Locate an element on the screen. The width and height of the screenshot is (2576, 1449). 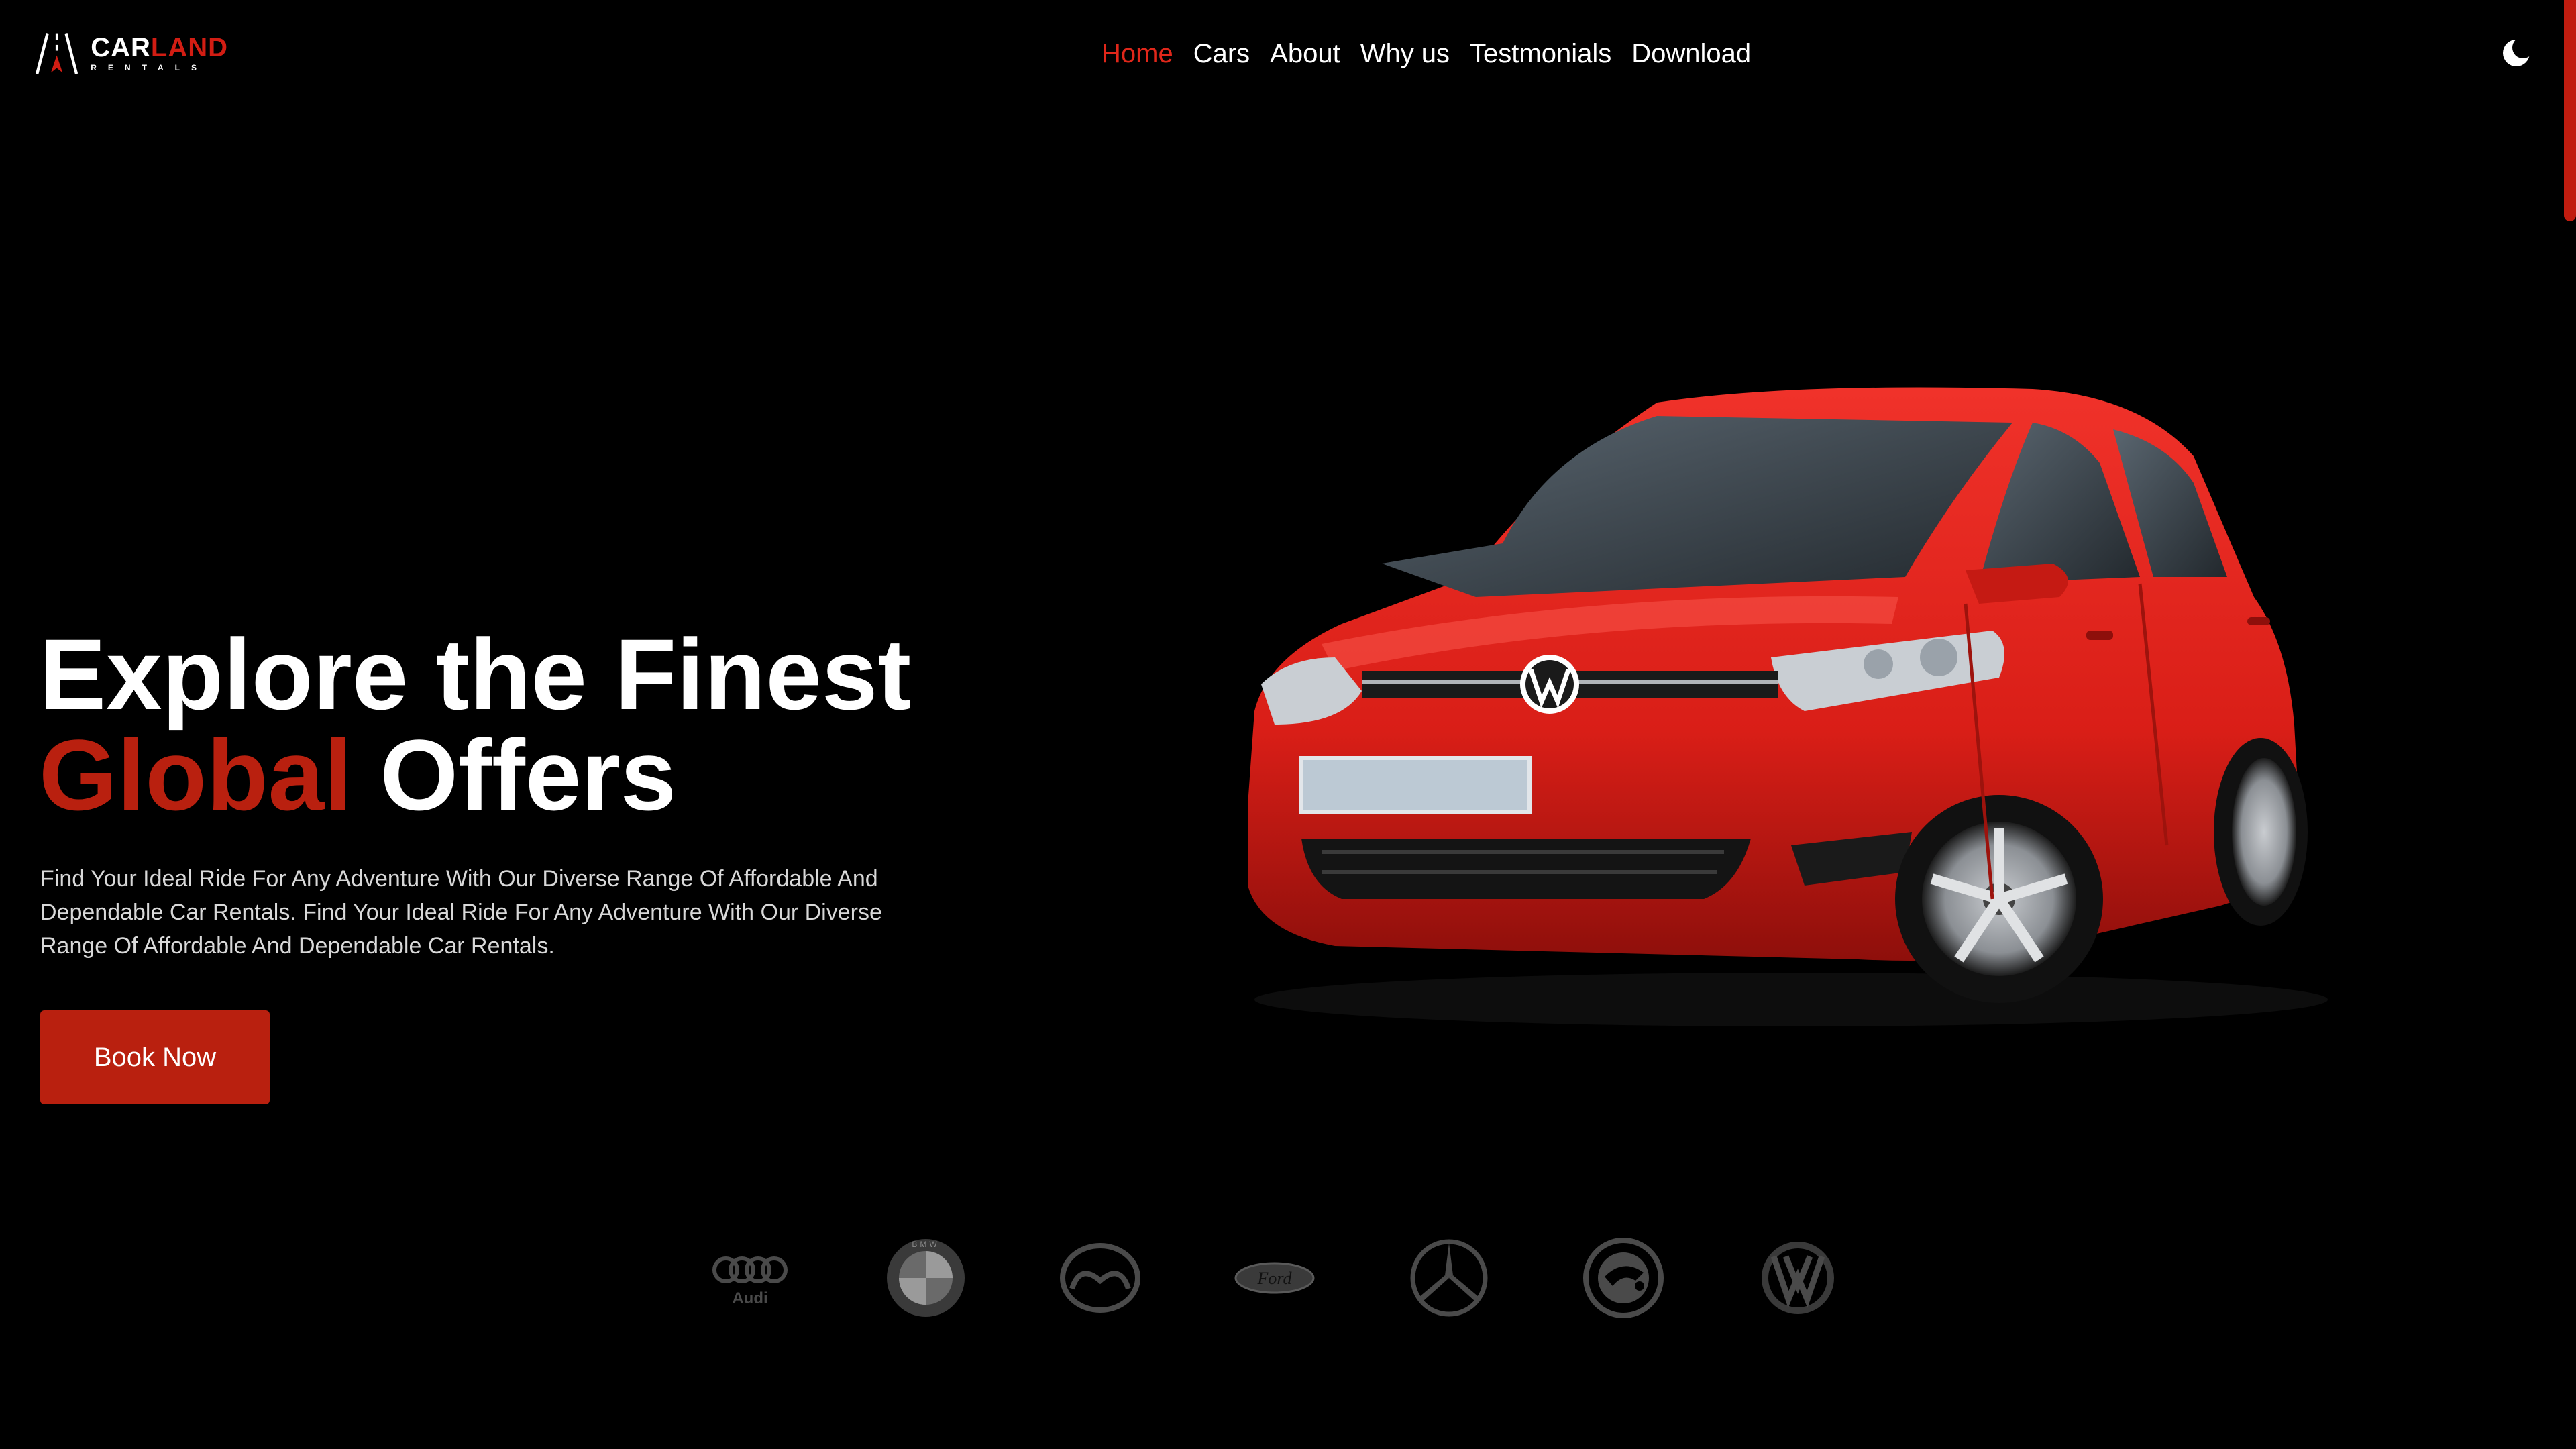
brand-bmw: BMW is located at coordinates (925, 1278).